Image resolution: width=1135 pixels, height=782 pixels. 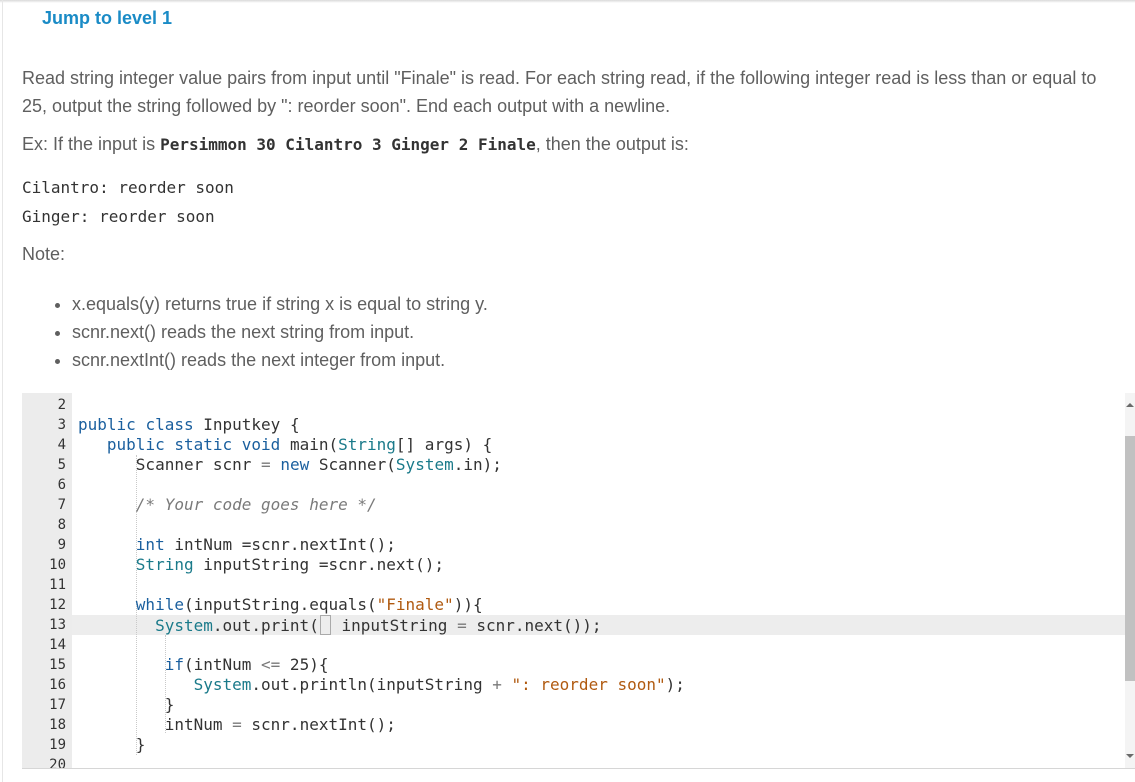 I want to click on line-number: 20, so click(x=57, y=763).